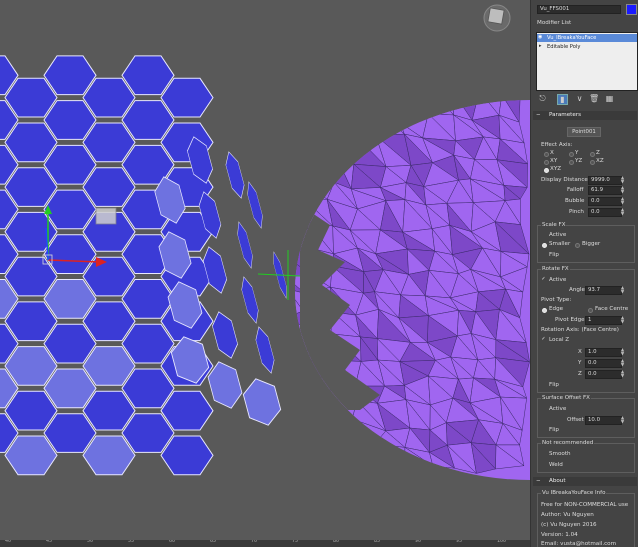 The height and width of the screenshot is (547, 638). I want to click on surface-offset-flip-checkbox, so click(543, 429).